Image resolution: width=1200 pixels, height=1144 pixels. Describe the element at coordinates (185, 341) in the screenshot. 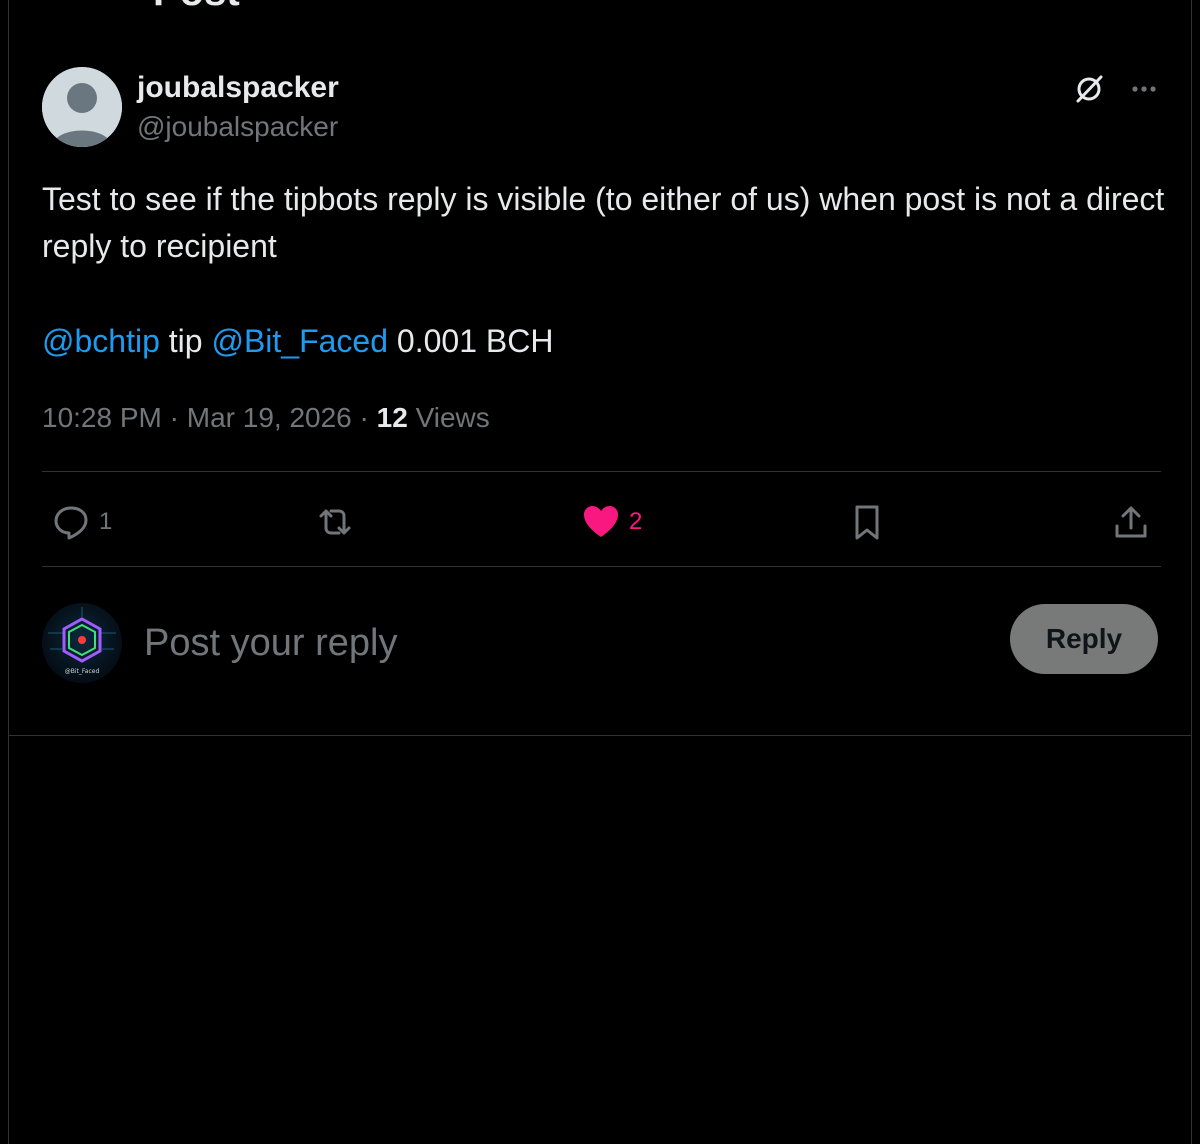

I see `tip-word: tip` at that location.